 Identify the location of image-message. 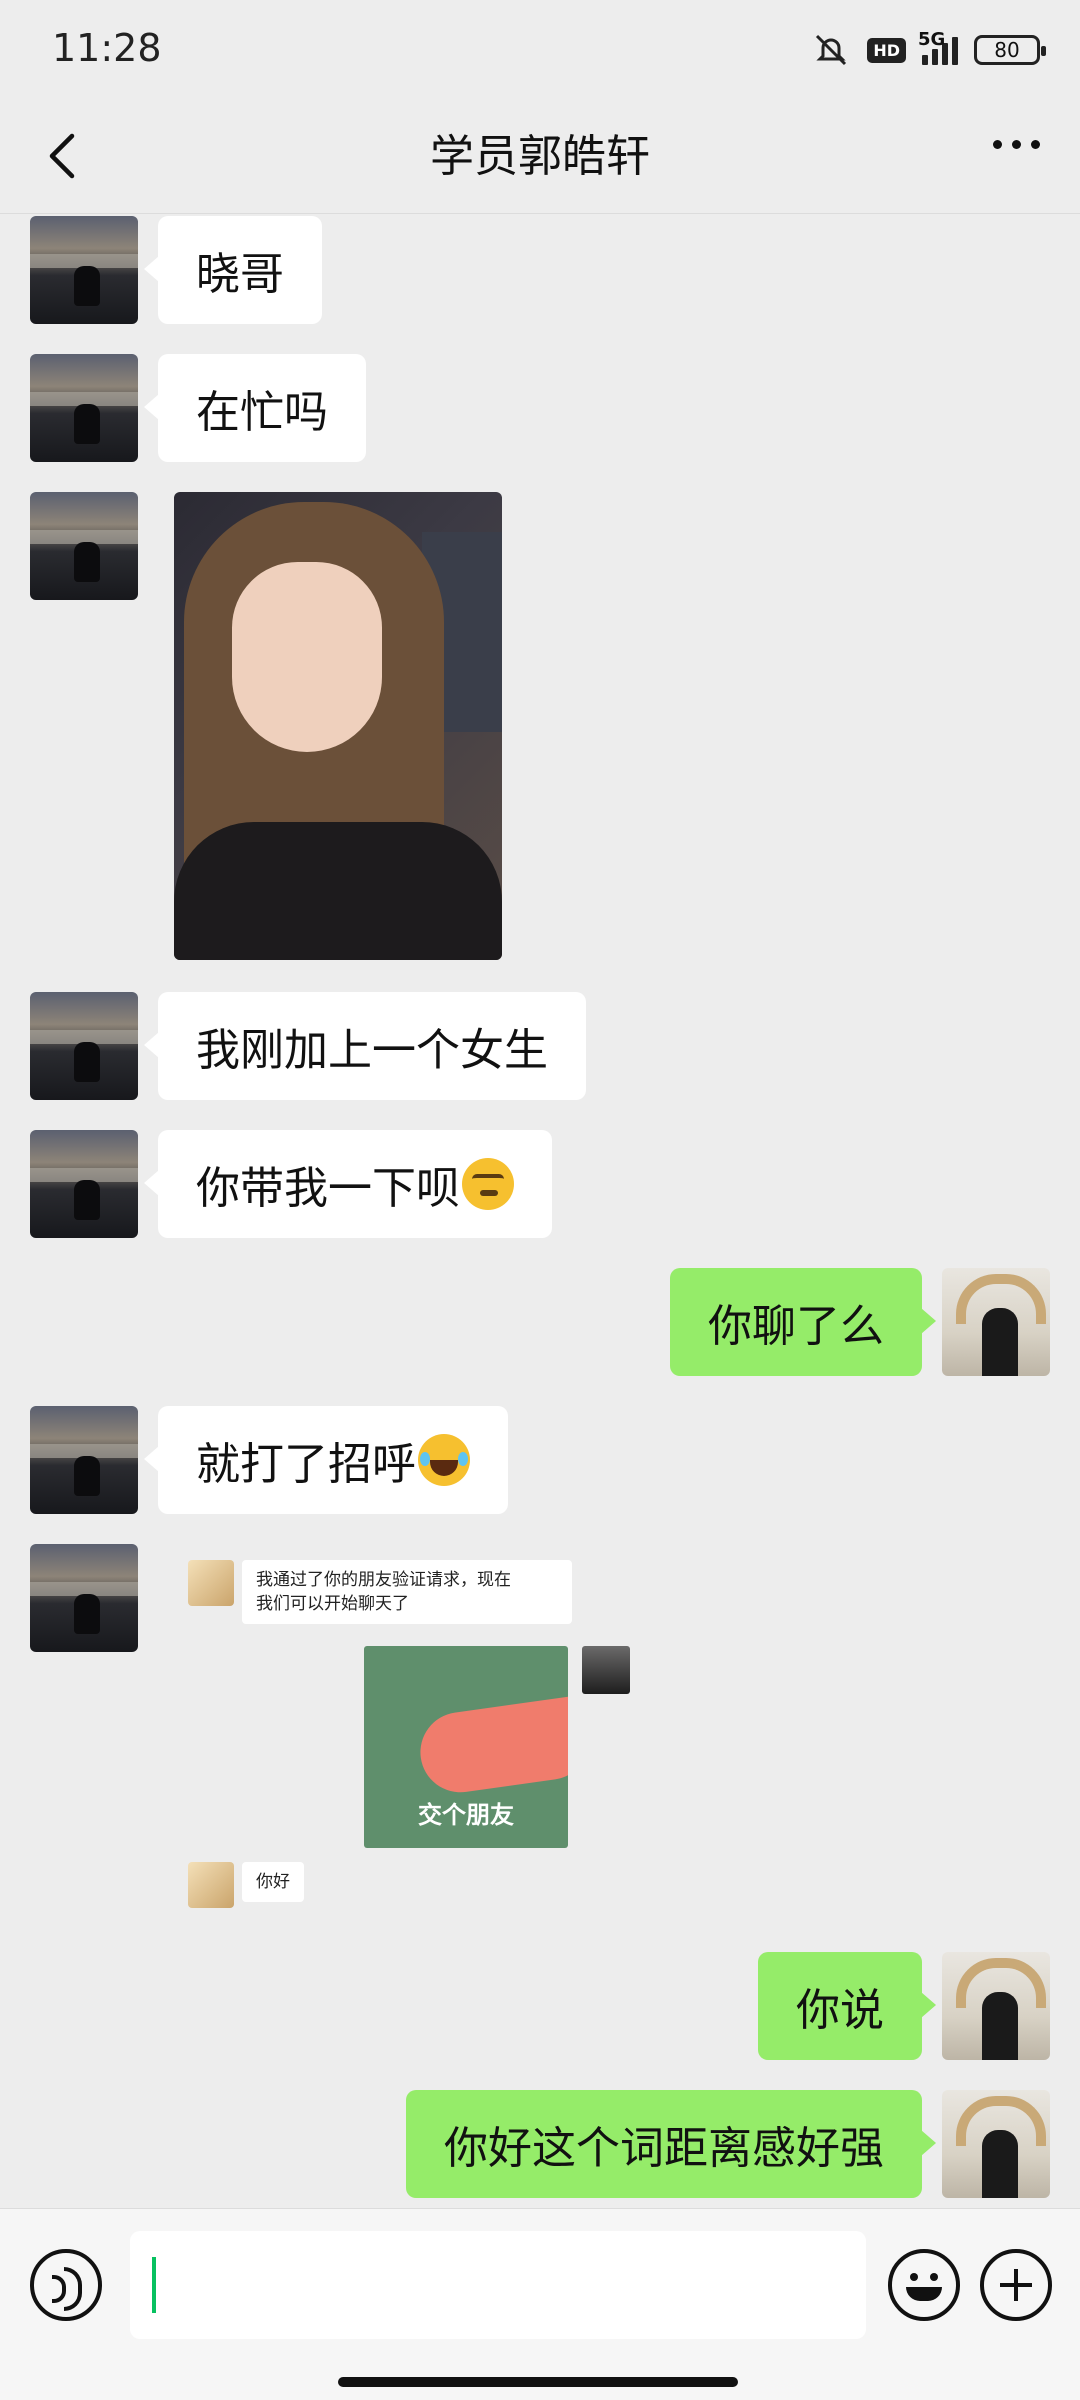
(338, 726).